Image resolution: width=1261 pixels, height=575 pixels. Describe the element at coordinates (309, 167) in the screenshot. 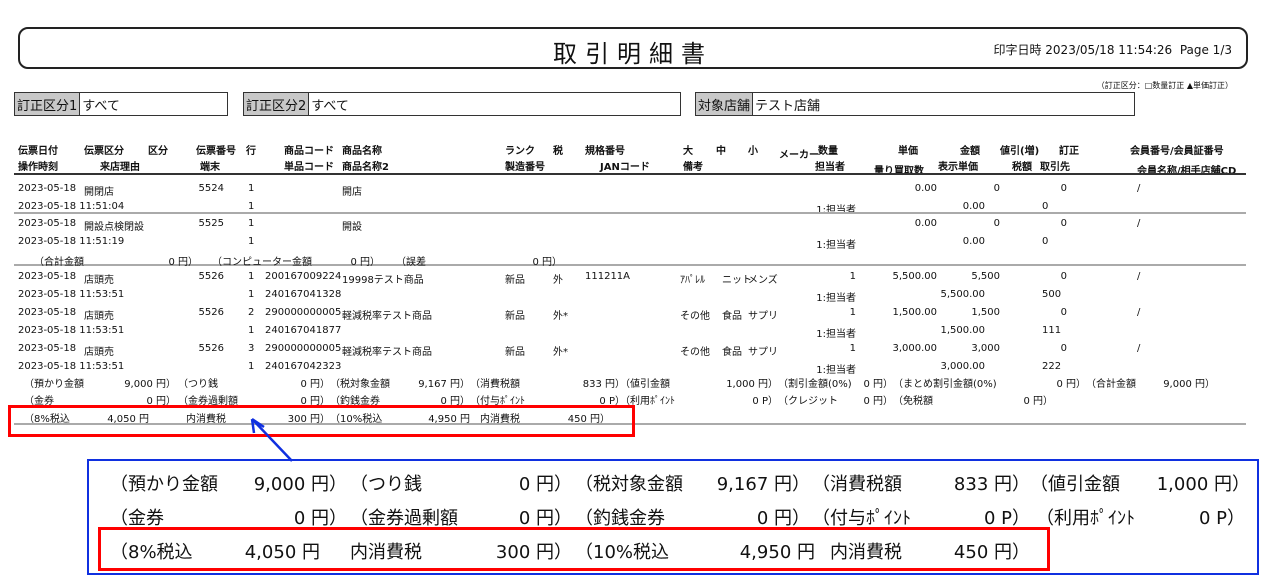

I see `column-header: 単品コード` at that location.